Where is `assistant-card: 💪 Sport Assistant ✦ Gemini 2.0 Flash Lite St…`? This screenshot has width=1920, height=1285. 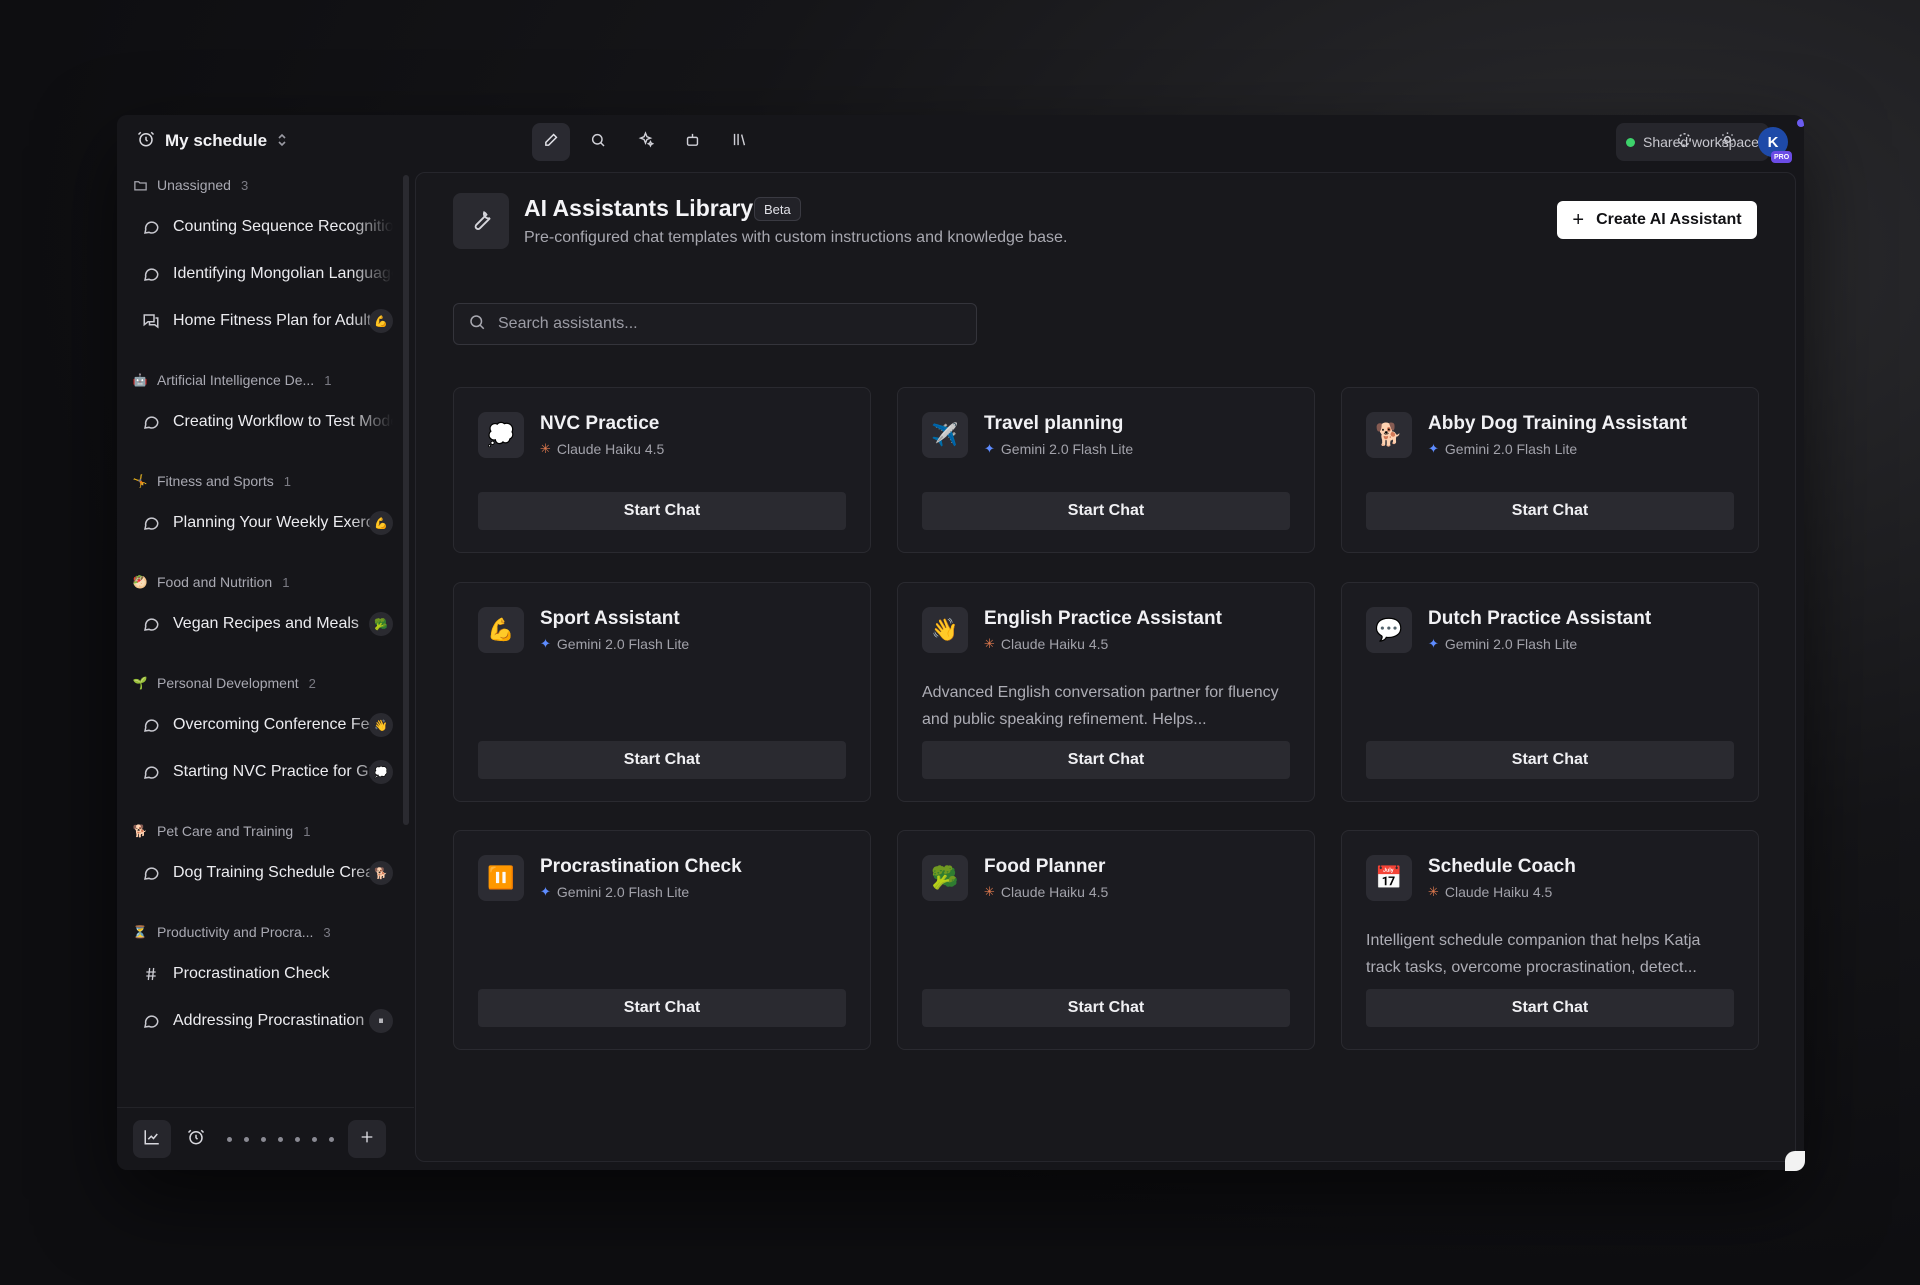 assistant-card: 💪 Sport Assistant ✦ Gemini 2.0 Flash Lite St… is located at coordinates (662, 692).